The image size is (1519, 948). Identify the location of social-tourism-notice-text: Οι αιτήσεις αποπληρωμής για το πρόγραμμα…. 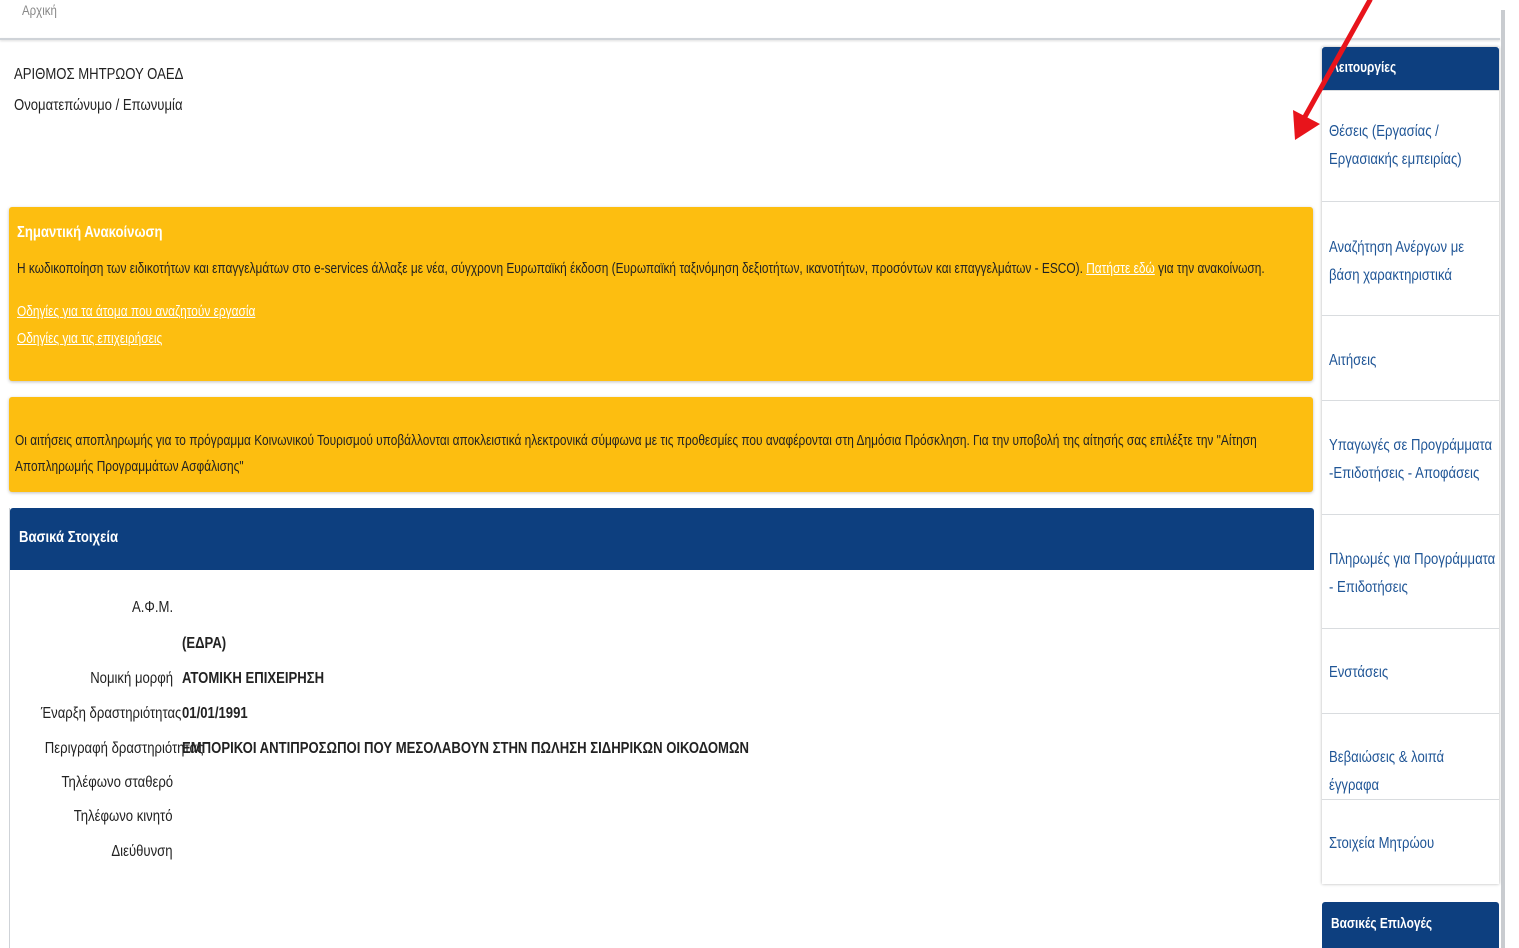
(636, 454).